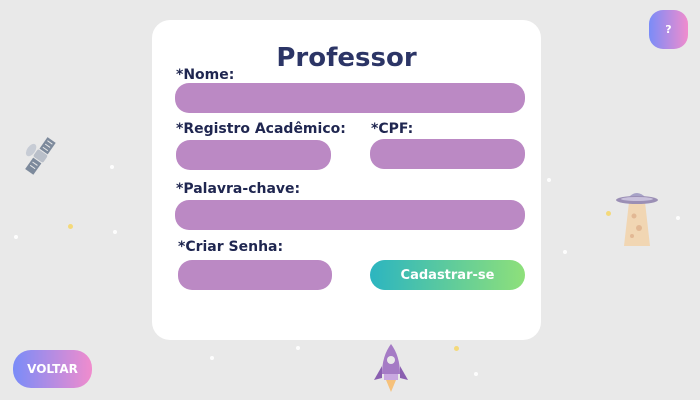 The width and height of the screenshot is (700, 400). Describe the element at coordinates (637, 219) in the screenshot. I see `ufo-icon` at that location.